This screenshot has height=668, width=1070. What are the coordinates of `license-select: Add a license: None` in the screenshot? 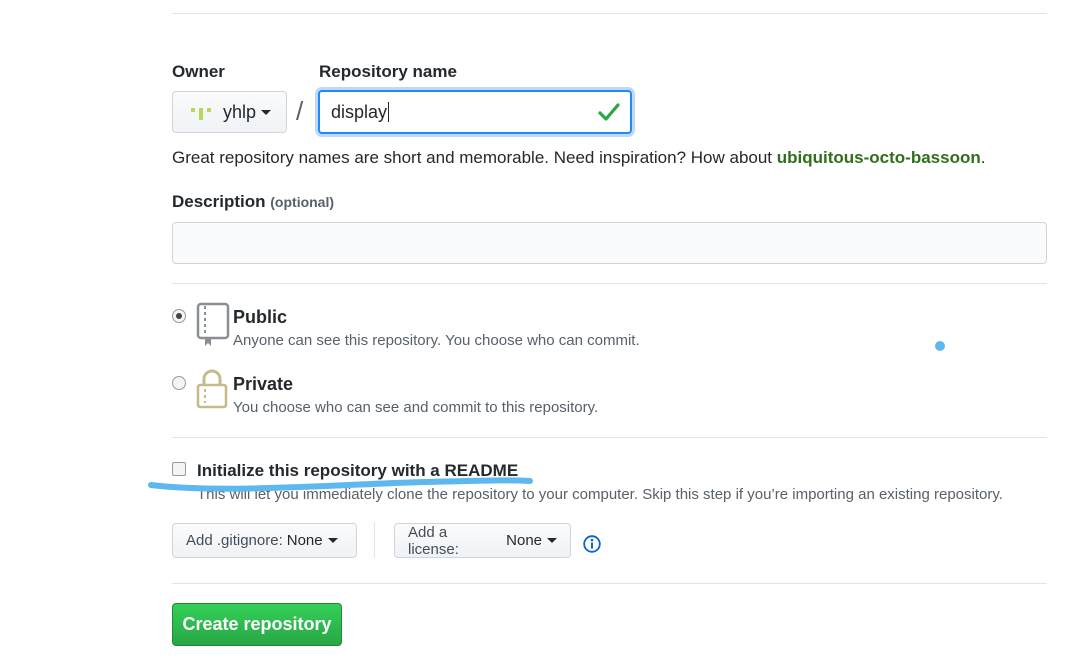 It's located at (482, 540).